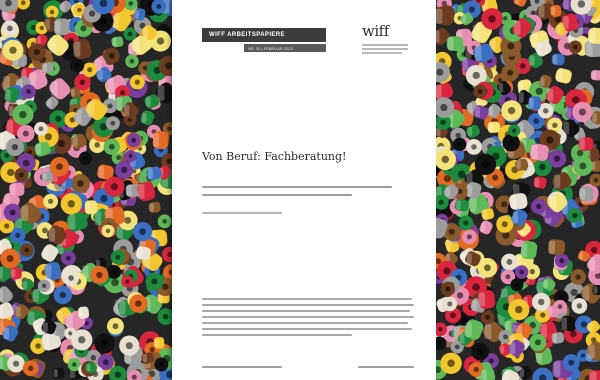 The width and height of the screenshot is (600, 380). I want to click on author-line, so click(242, 213).